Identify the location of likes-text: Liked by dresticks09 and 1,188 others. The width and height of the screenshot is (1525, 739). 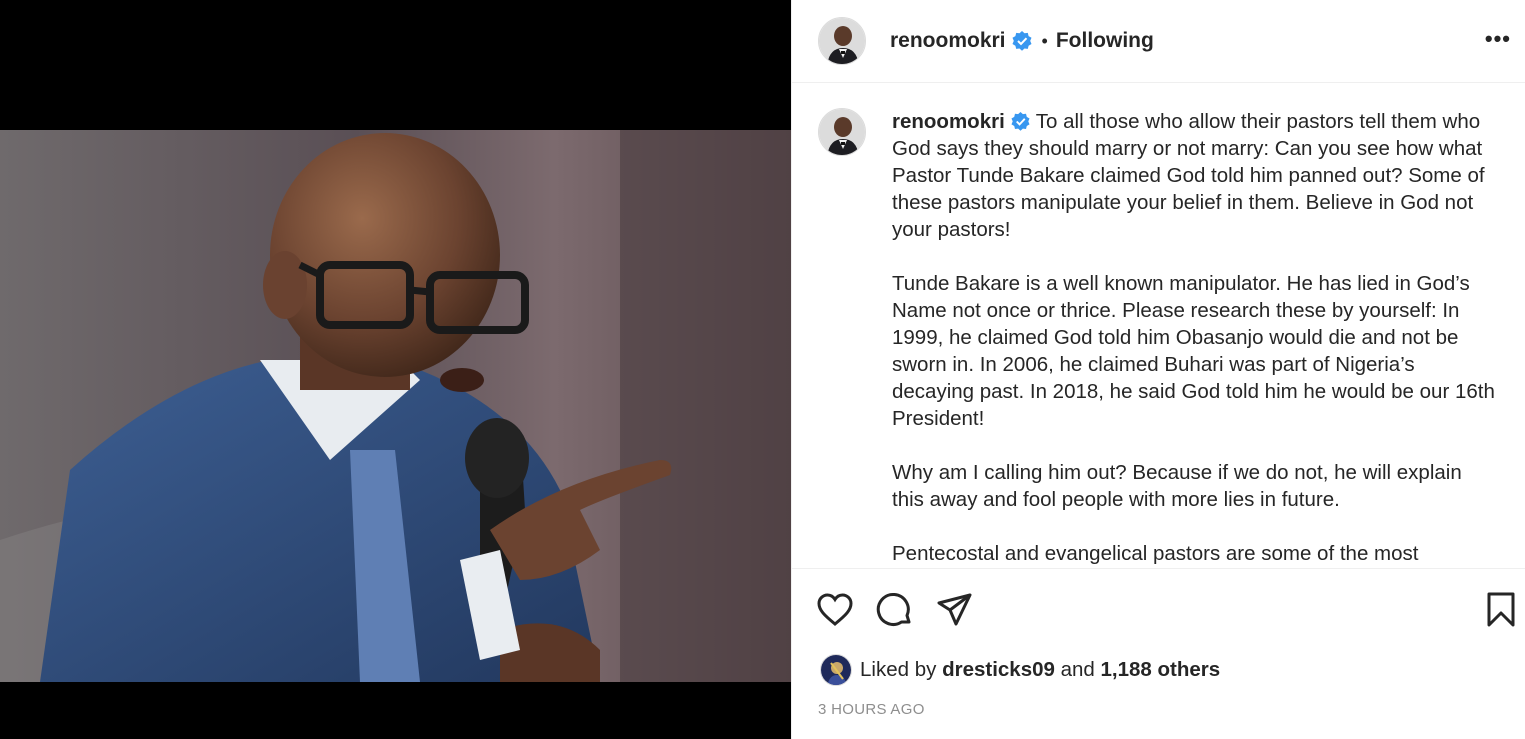
(1040, 670).